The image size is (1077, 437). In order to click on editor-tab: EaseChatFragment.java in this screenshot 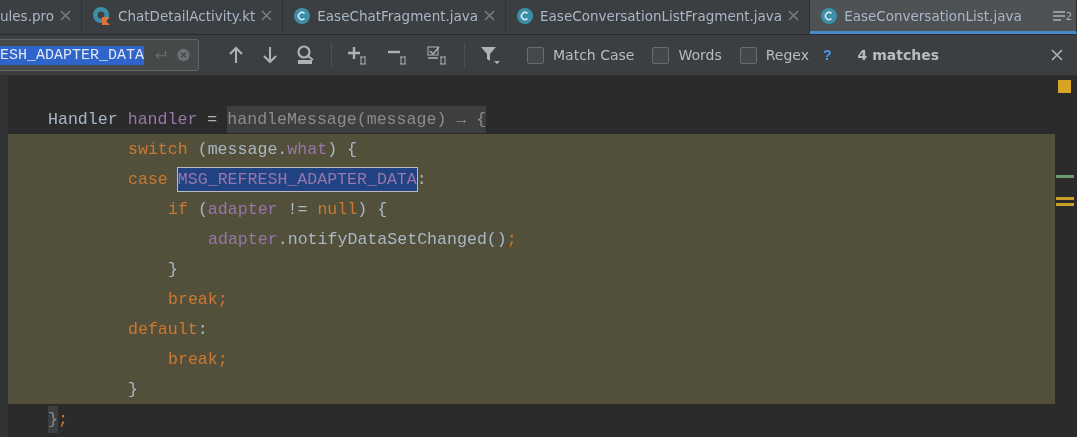, I will do `click(395, 17)`.